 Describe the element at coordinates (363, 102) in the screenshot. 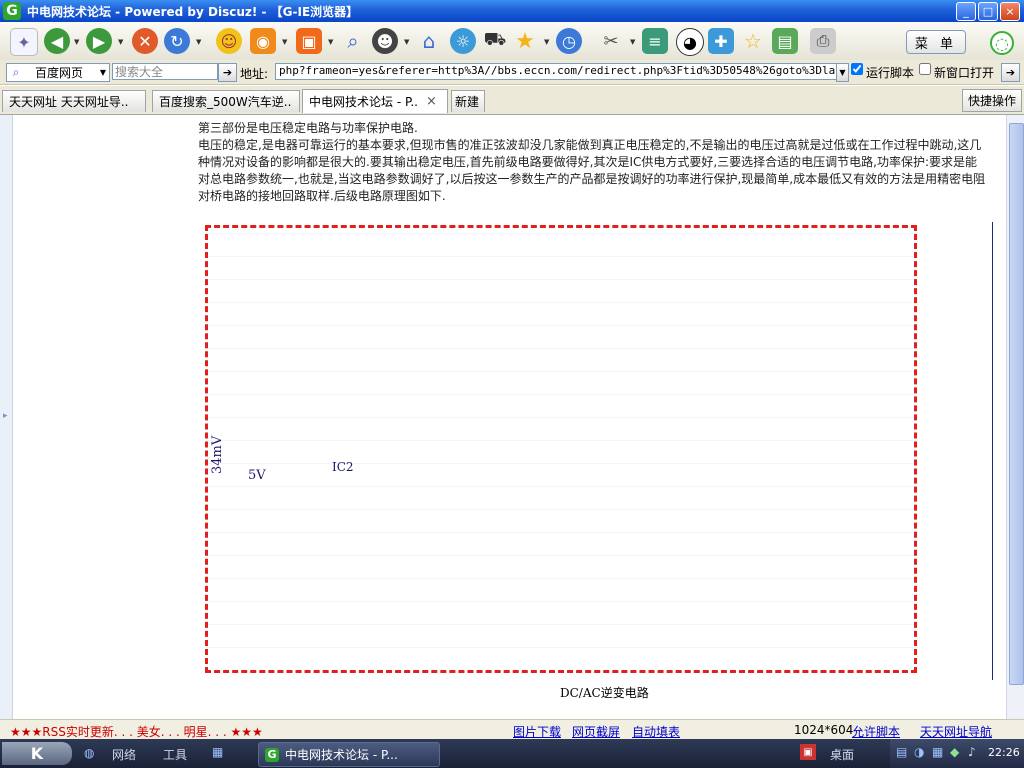

I see `tab-label: 中电网技术论坛 - P..` at that location.